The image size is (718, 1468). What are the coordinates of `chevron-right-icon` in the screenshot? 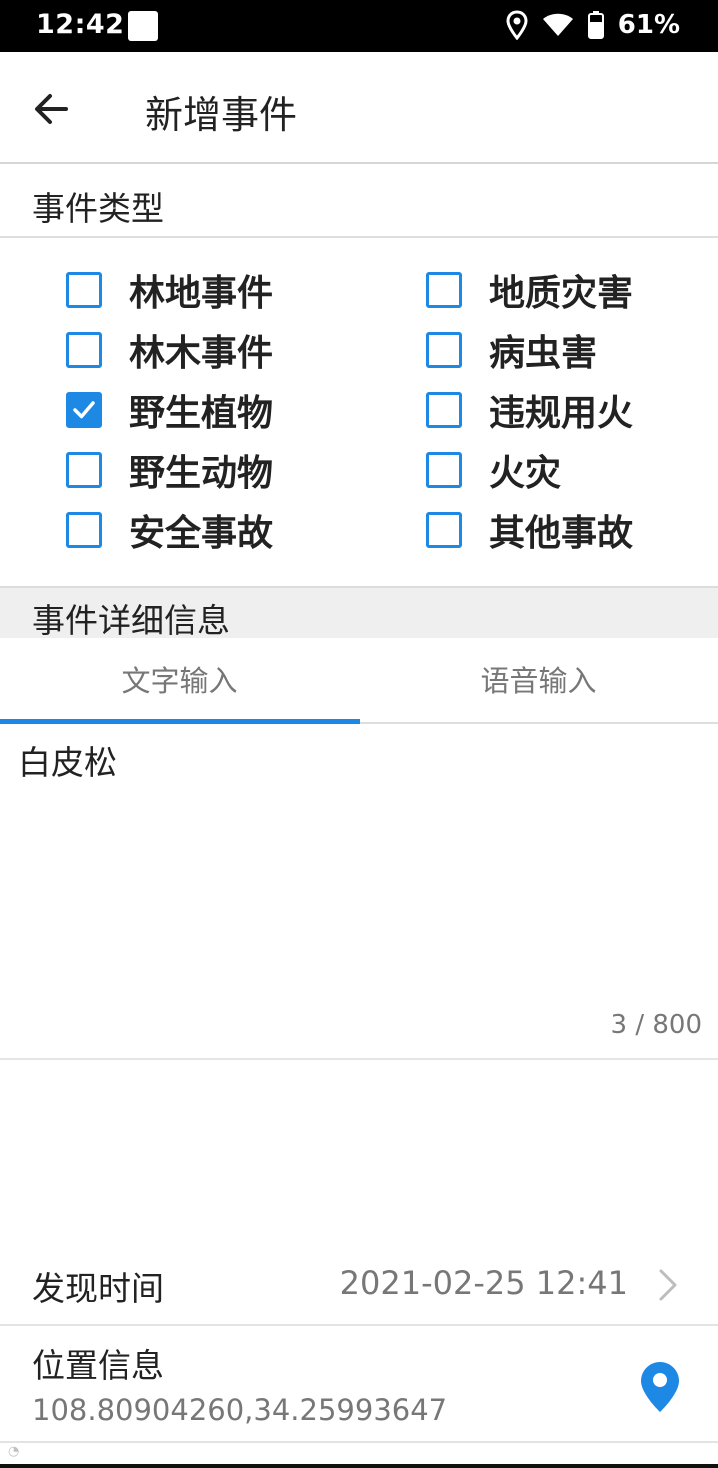 It's located at (668, 1285).